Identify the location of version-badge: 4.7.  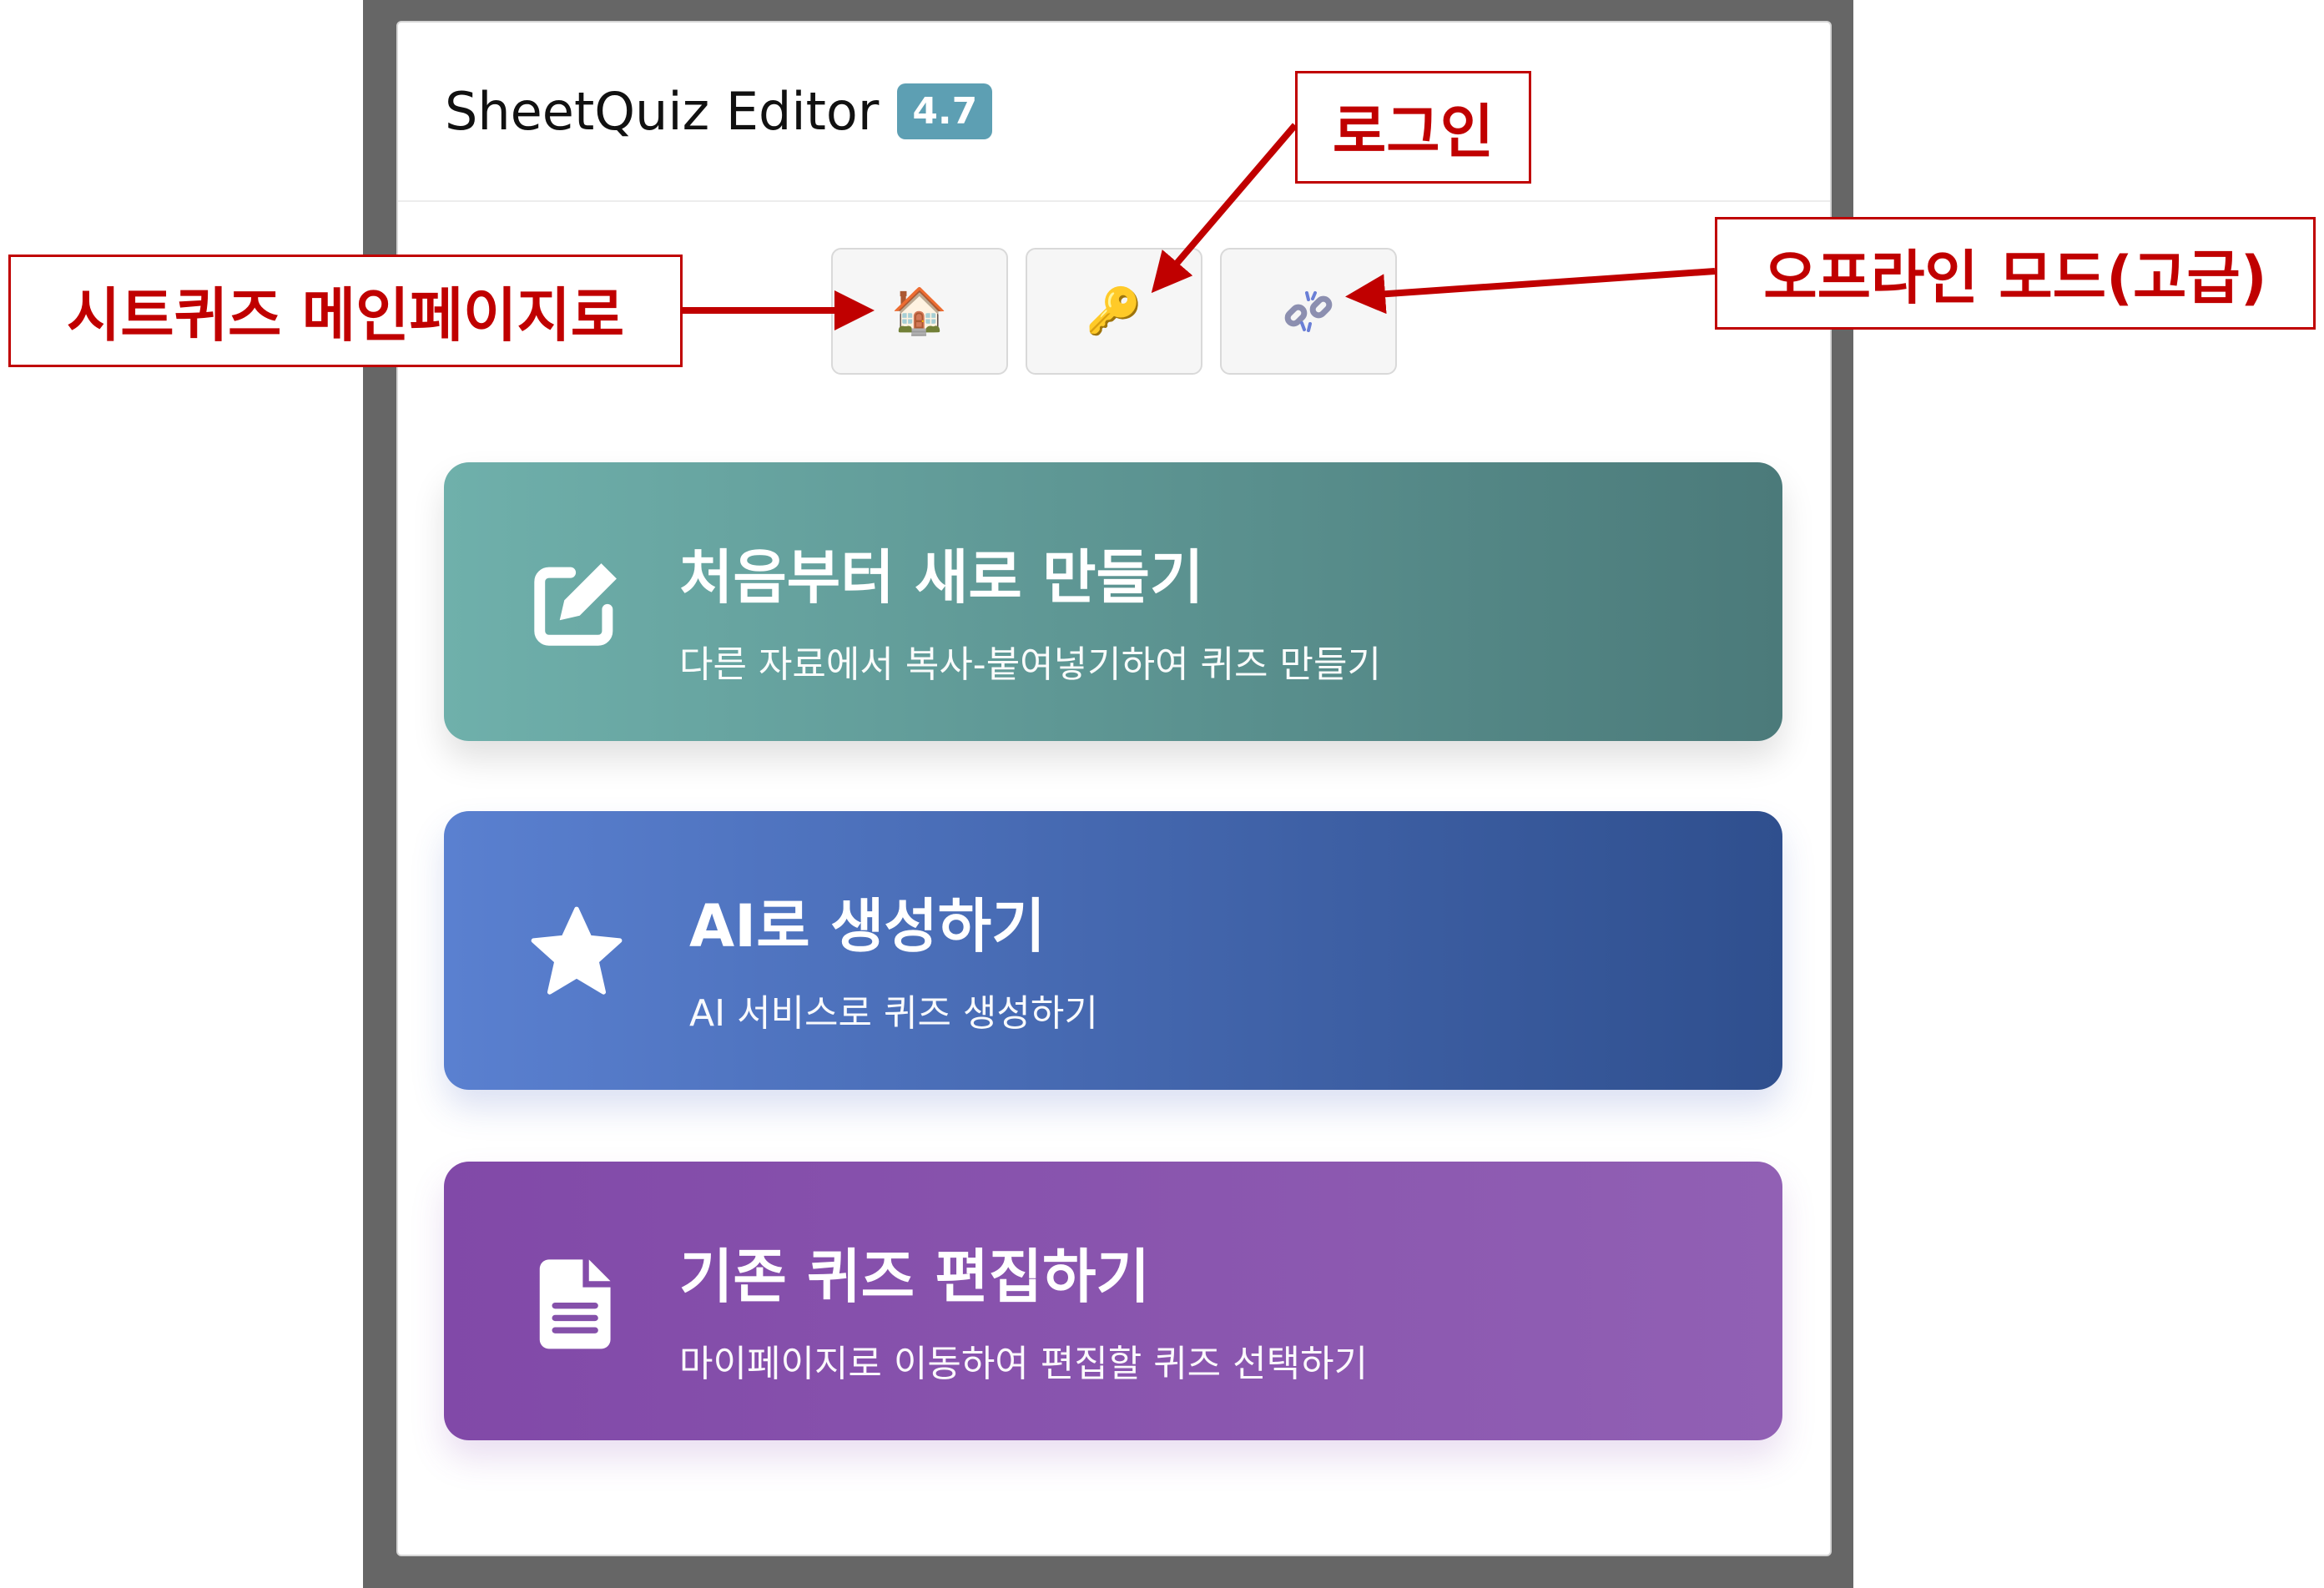
(945, 111).